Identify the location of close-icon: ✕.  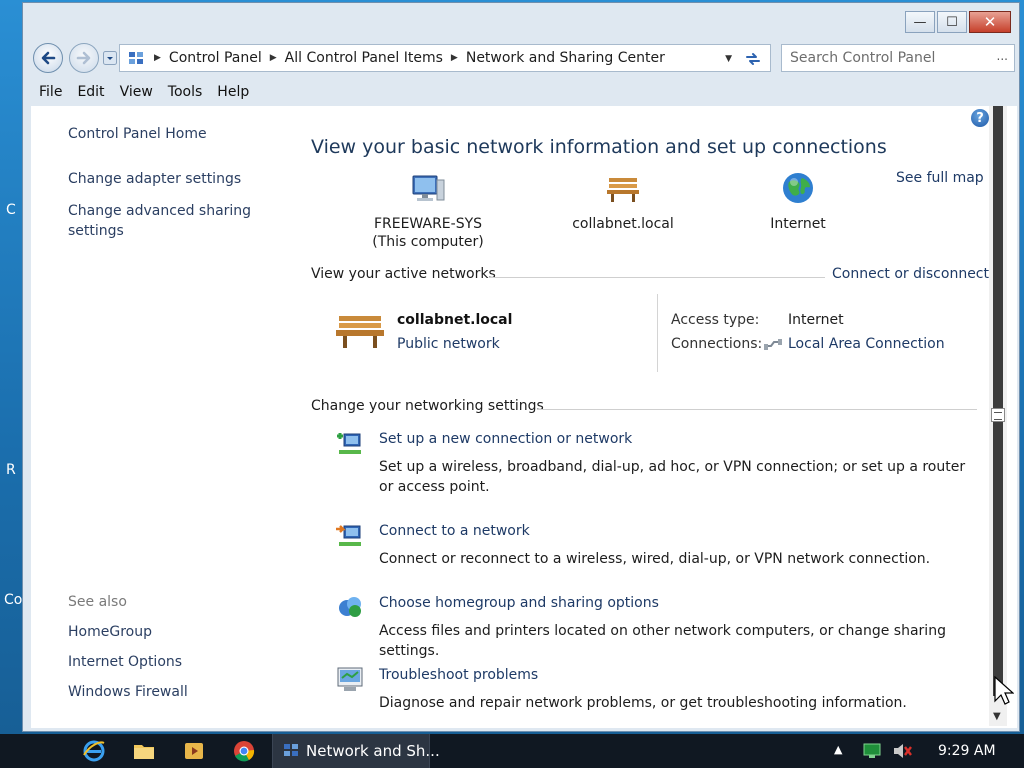
(990, 21).